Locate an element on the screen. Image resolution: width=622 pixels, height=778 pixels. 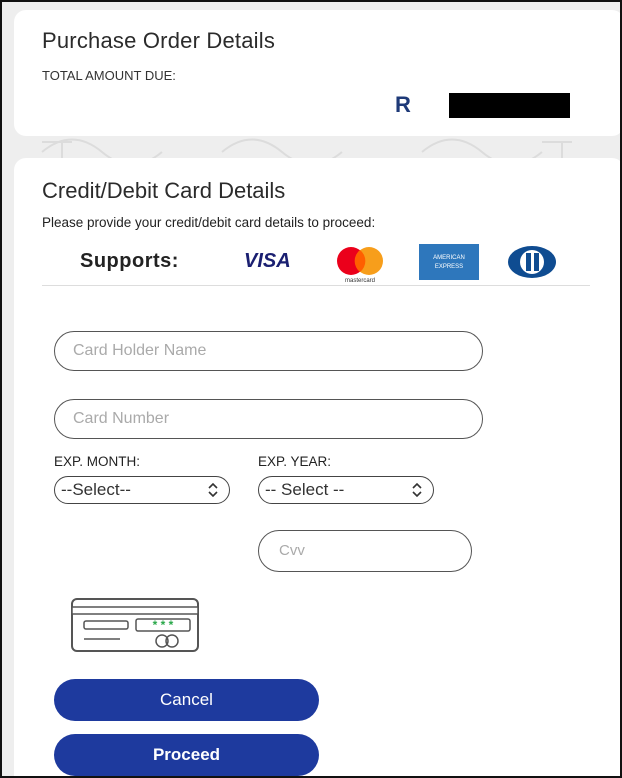
purchase-order-title: Purchase Order Details is located at coordinates (159, 40).